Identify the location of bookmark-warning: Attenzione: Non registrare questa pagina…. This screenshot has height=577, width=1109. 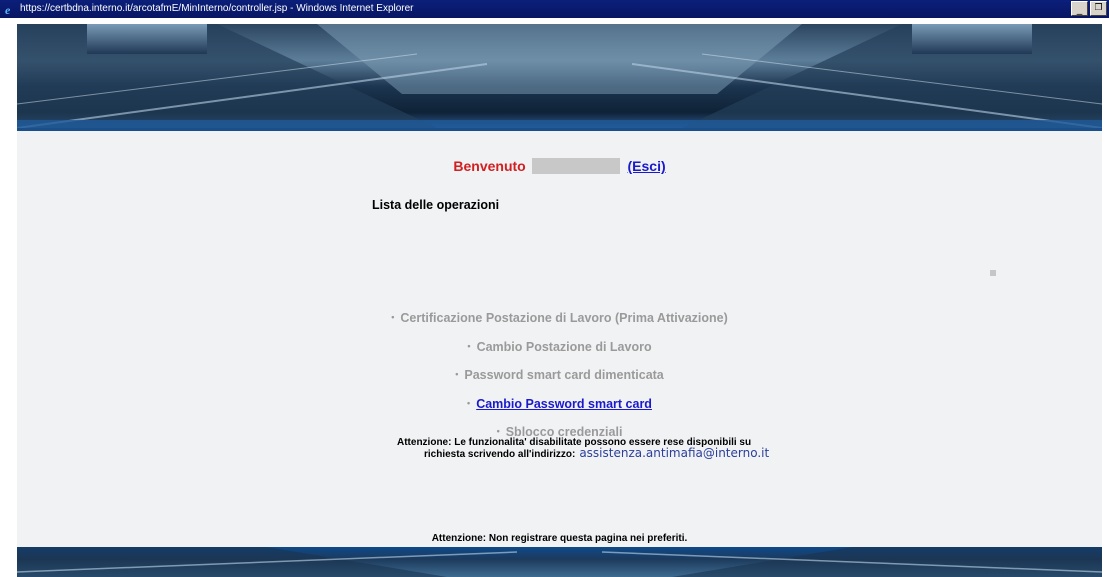
(559, 538).